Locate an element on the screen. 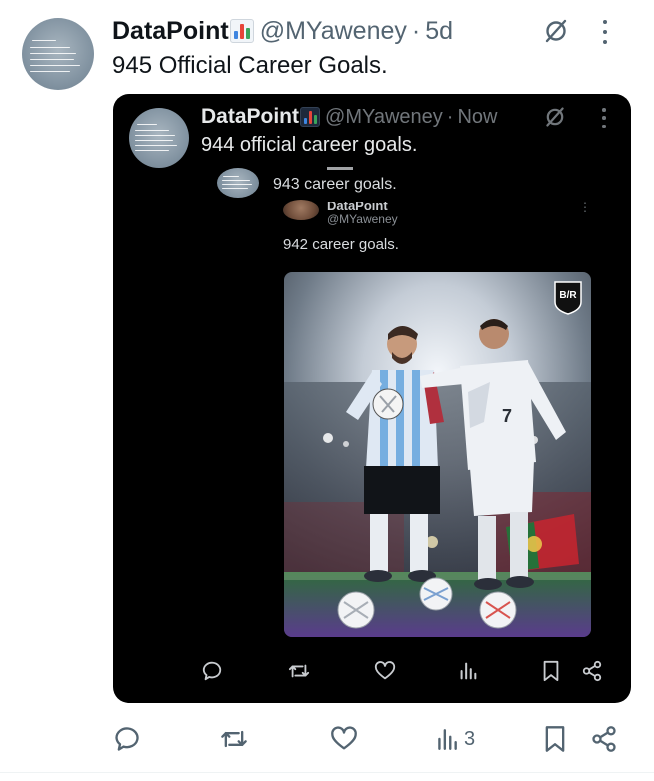  nested-inner-handle: @MYaweney is located at coordinates (362, 219).